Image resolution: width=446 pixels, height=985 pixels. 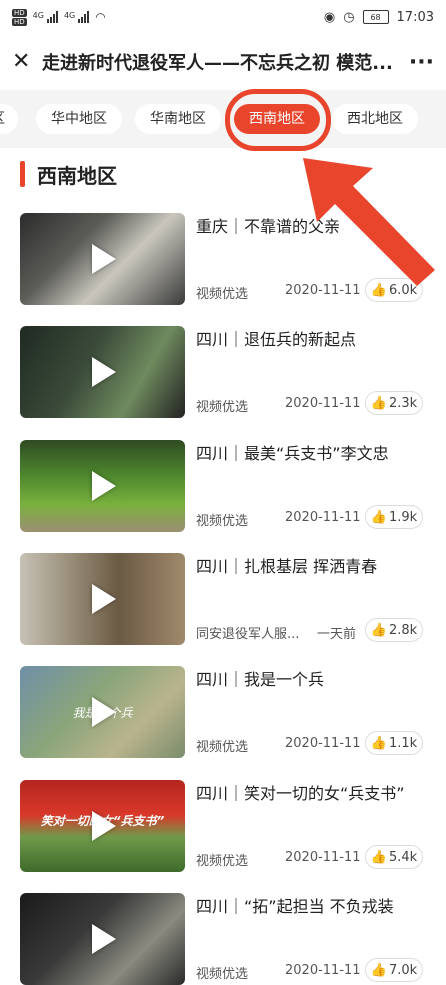 I want to click on battery-icon: 68, so click(x=375, y=17).